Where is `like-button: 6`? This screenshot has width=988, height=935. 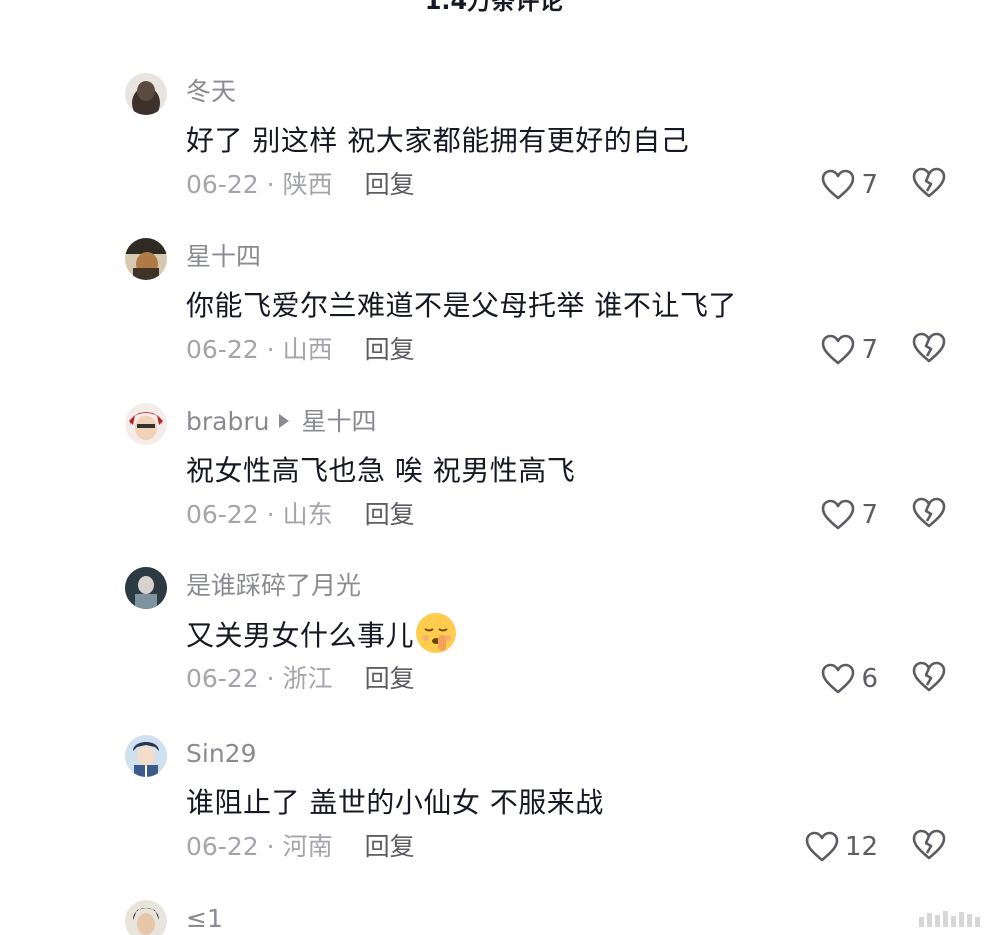
like-button: 6 is located at coordinates (849, 679).